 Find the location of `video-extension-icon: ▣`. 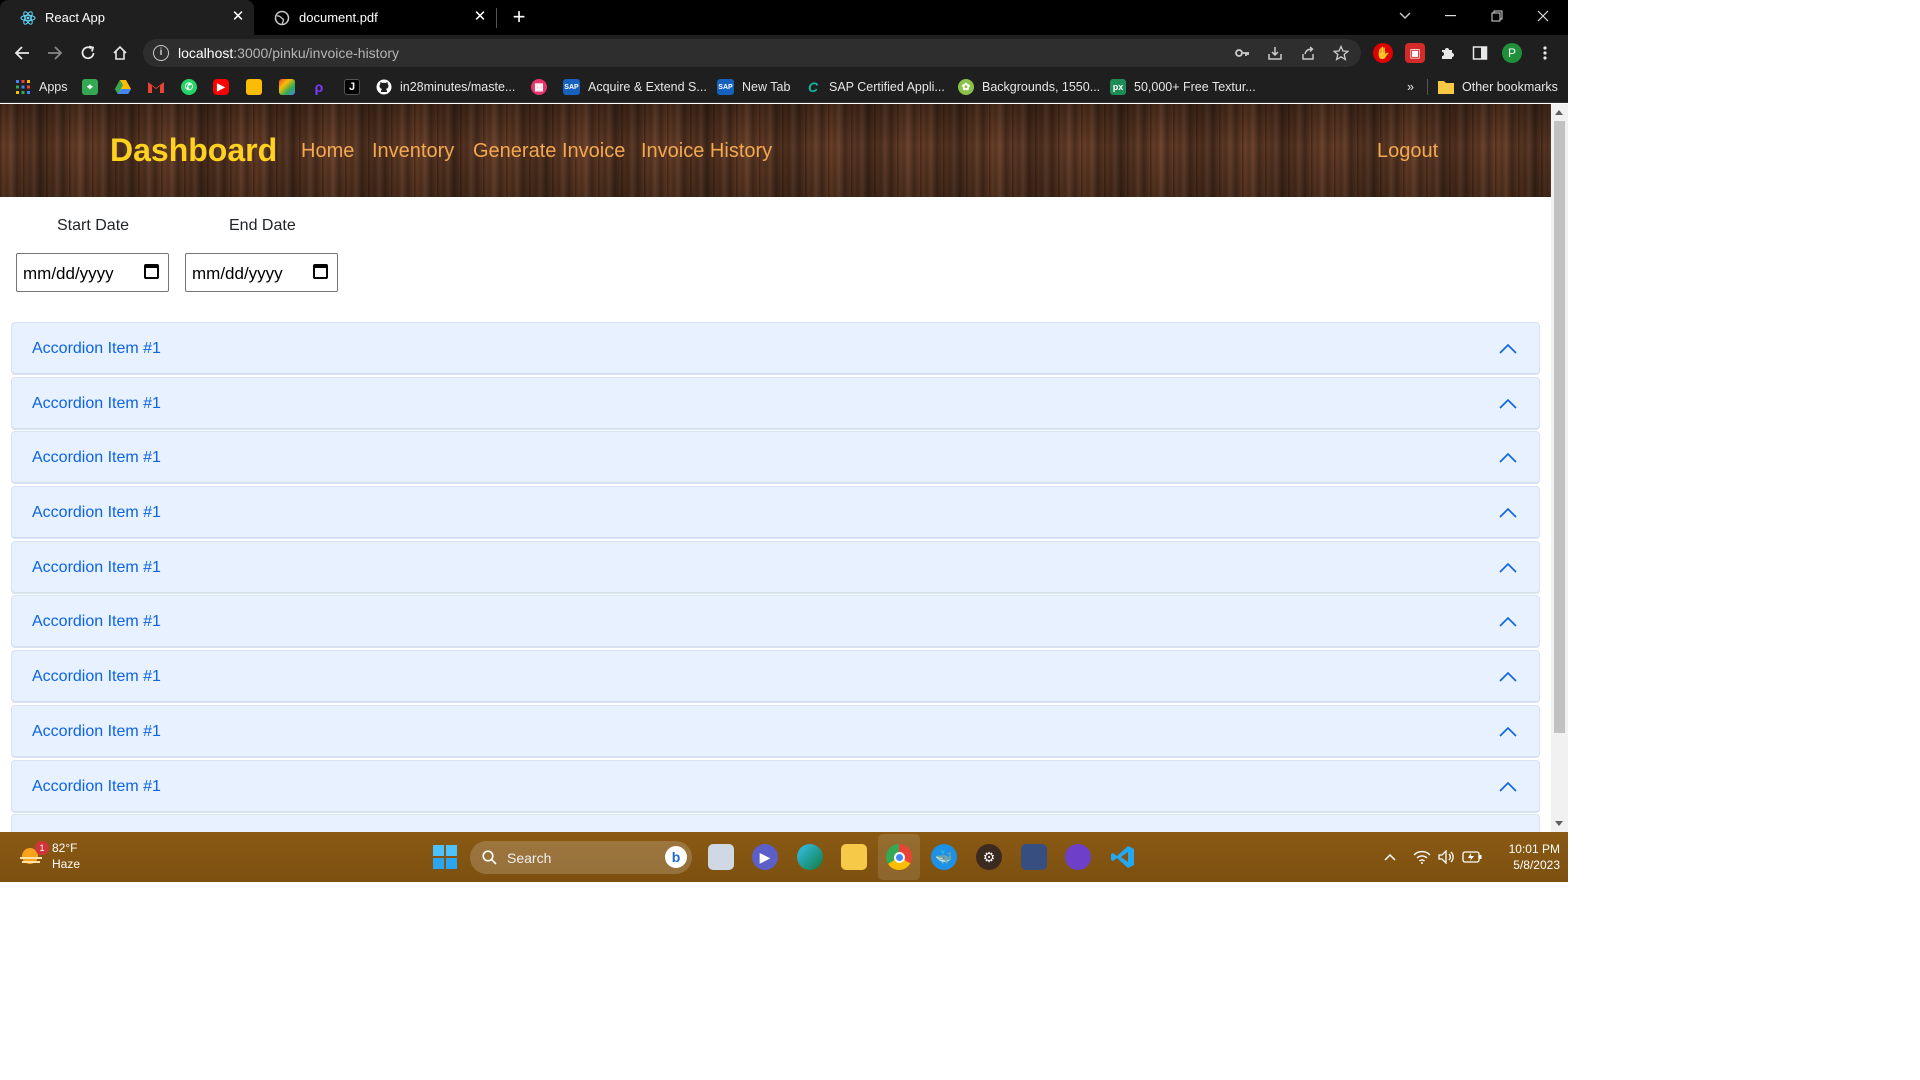

video-extension-icon: ▣ is located at coordinates (1415, 53).